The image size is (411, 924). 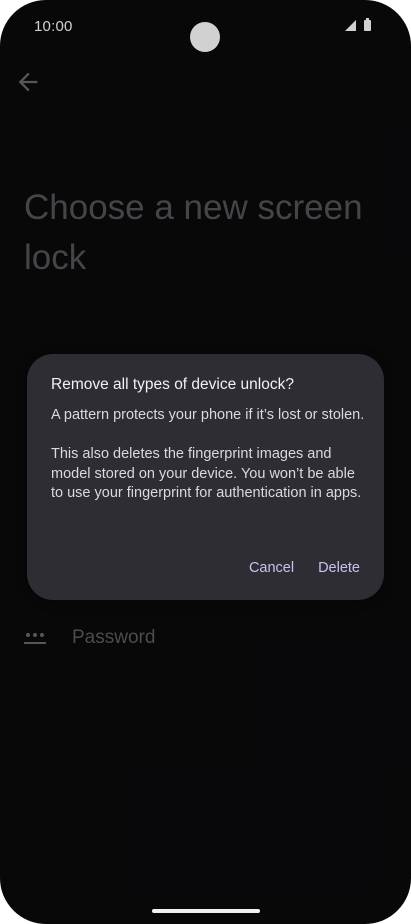 What do you see at coordinates (339, 568) in the screenshot?
I see `delete-button: Delete` at bounding box center [339, 568].